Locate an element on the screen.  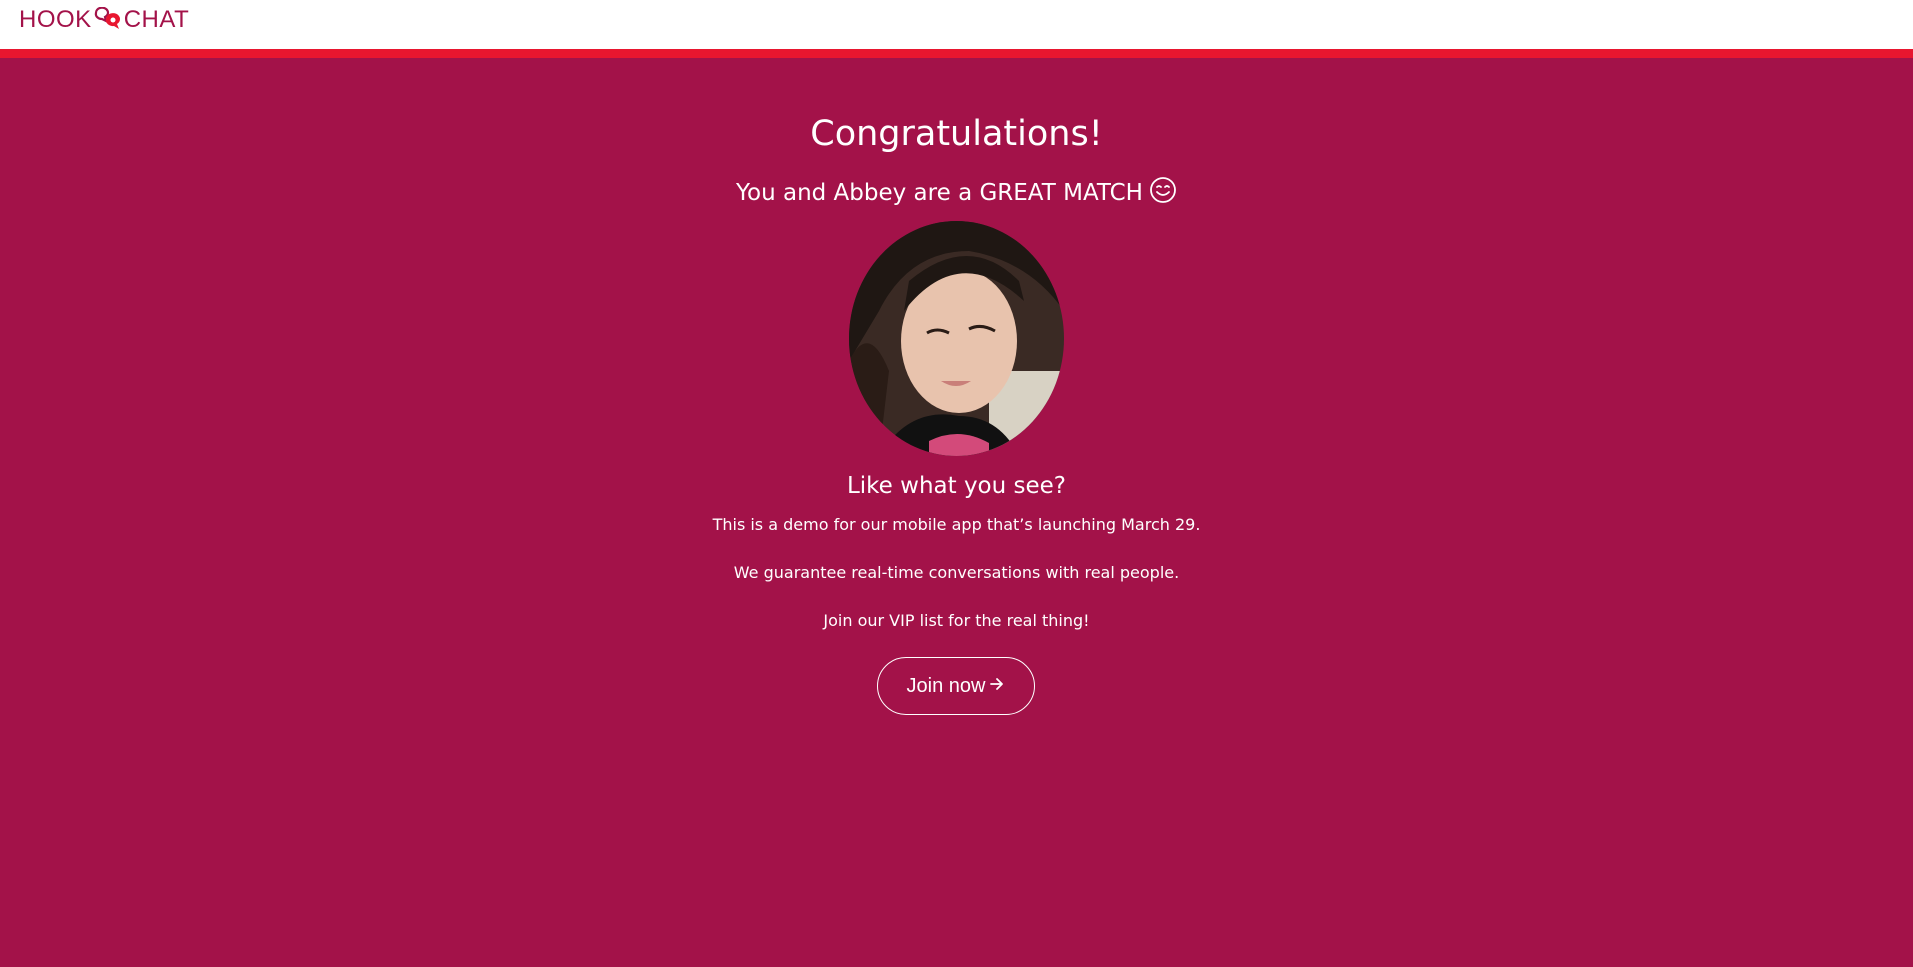
join-now-button: Join now is located at coordinates (956, 686).